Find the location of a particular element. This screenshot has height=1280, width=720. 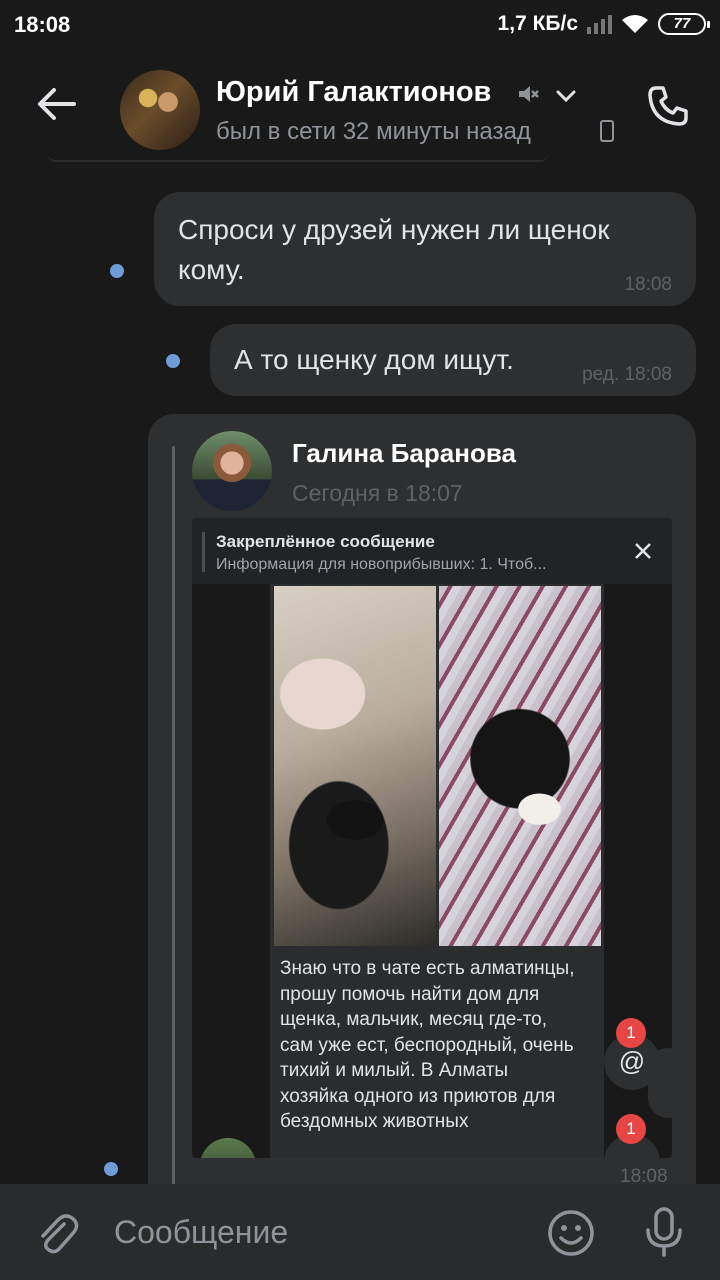

message-separator is located at coordinates (298, 158).